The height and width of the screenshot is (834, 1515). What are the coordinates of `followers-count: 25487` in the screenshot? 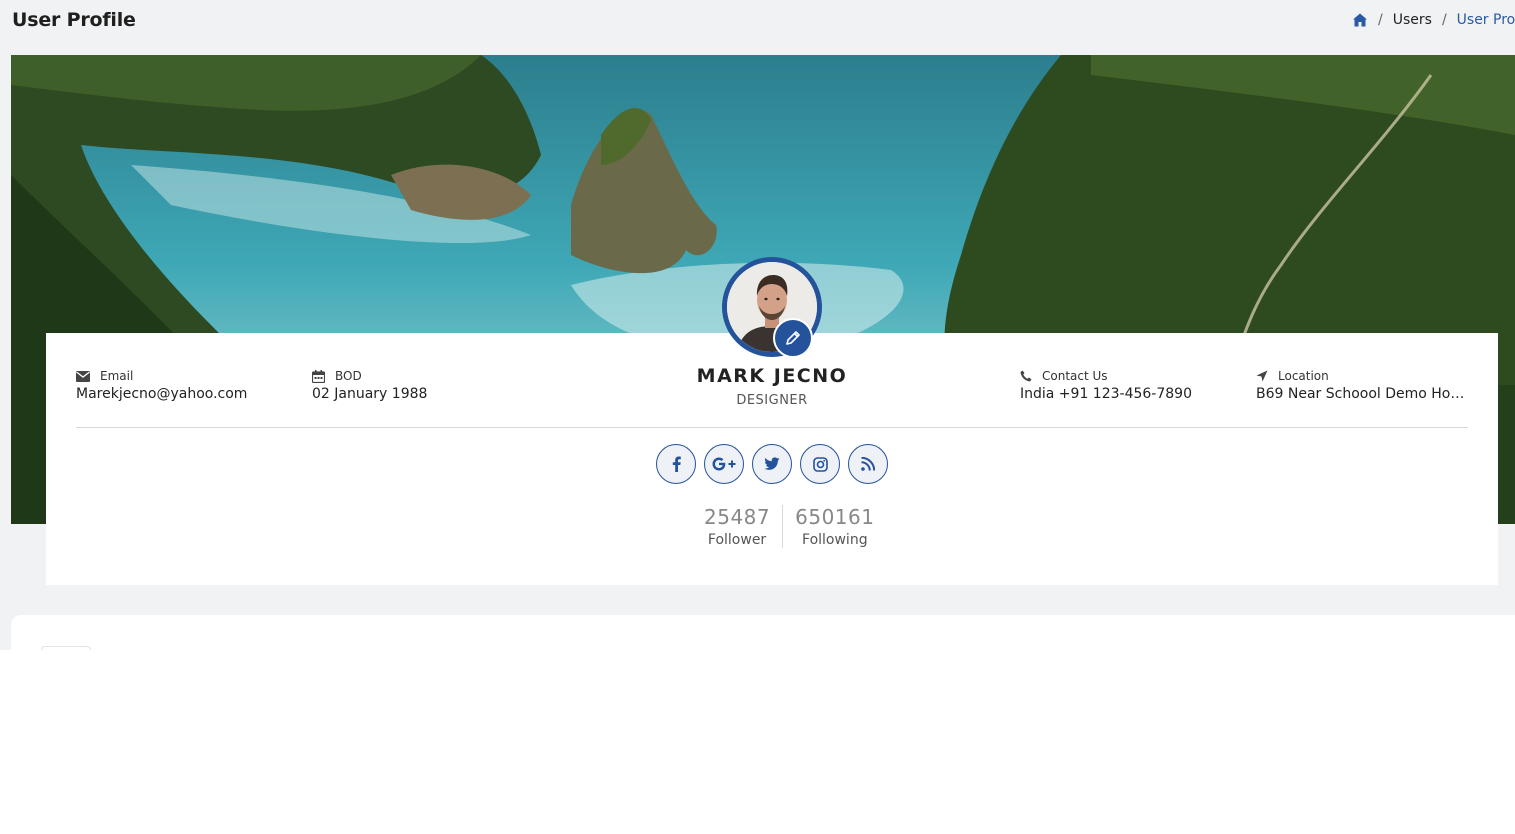 It's located at (737, 517).